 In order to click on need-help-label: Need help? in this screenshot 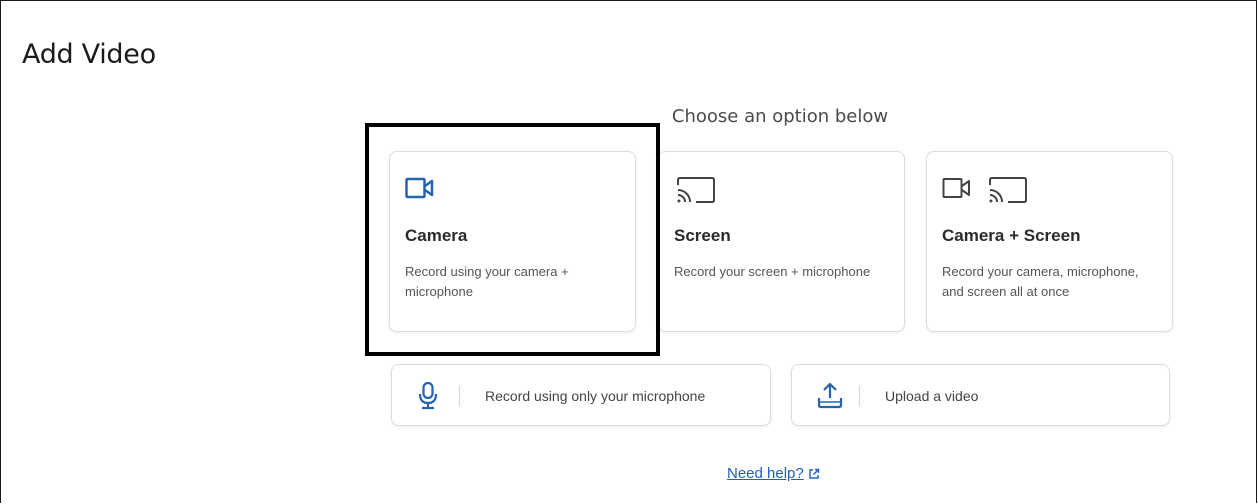, I will do `click(765, 473)`.